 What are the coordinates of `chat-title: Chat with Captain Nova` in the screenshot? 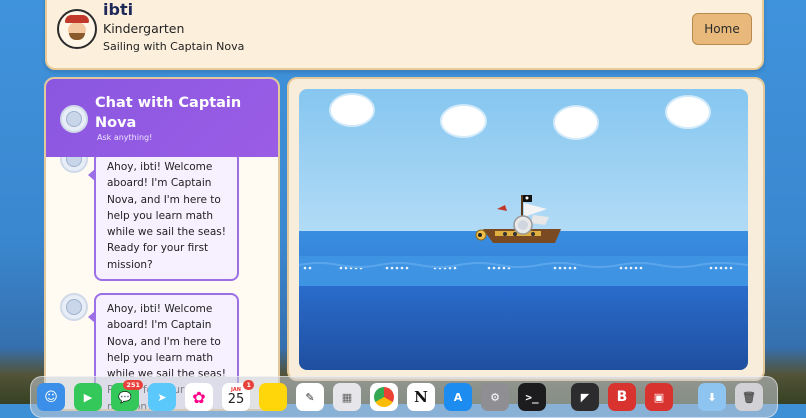 It's located at (168, 113).